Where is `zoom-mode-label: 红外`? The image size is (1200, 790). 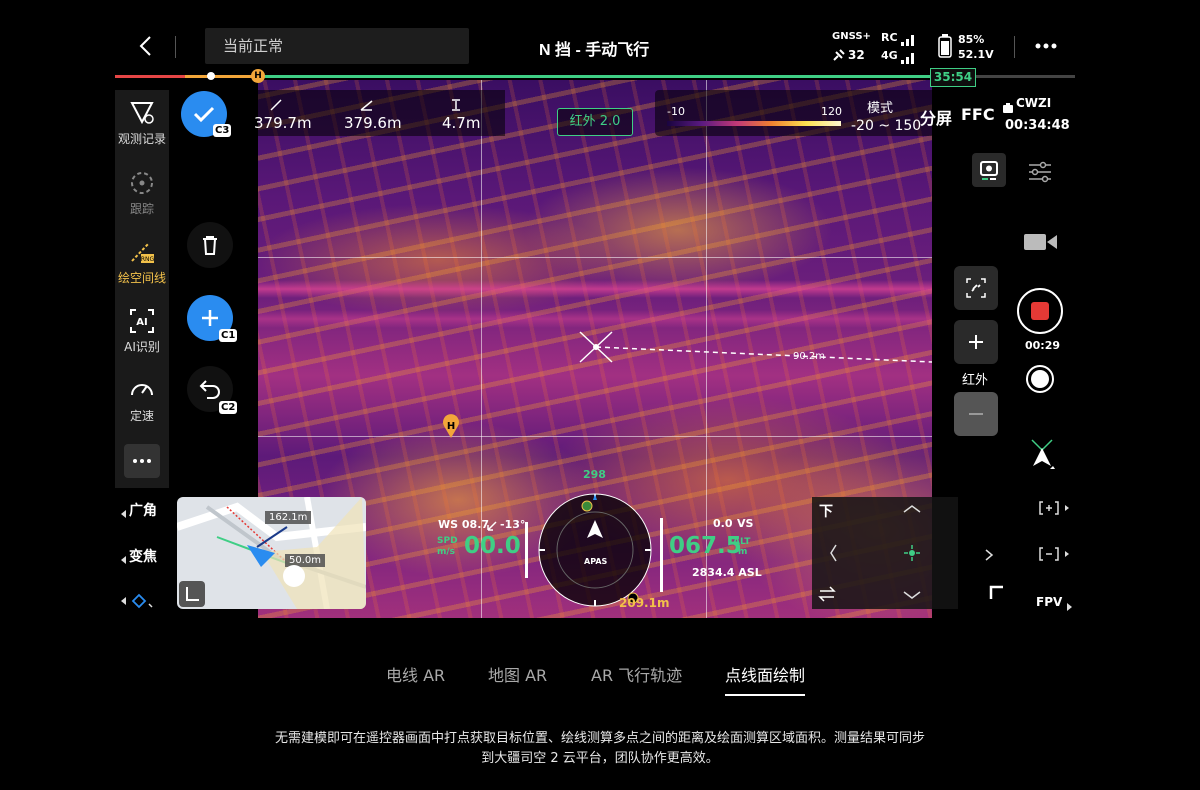 zoom-mode-label: 红外 is located at coordinates (975, 380).